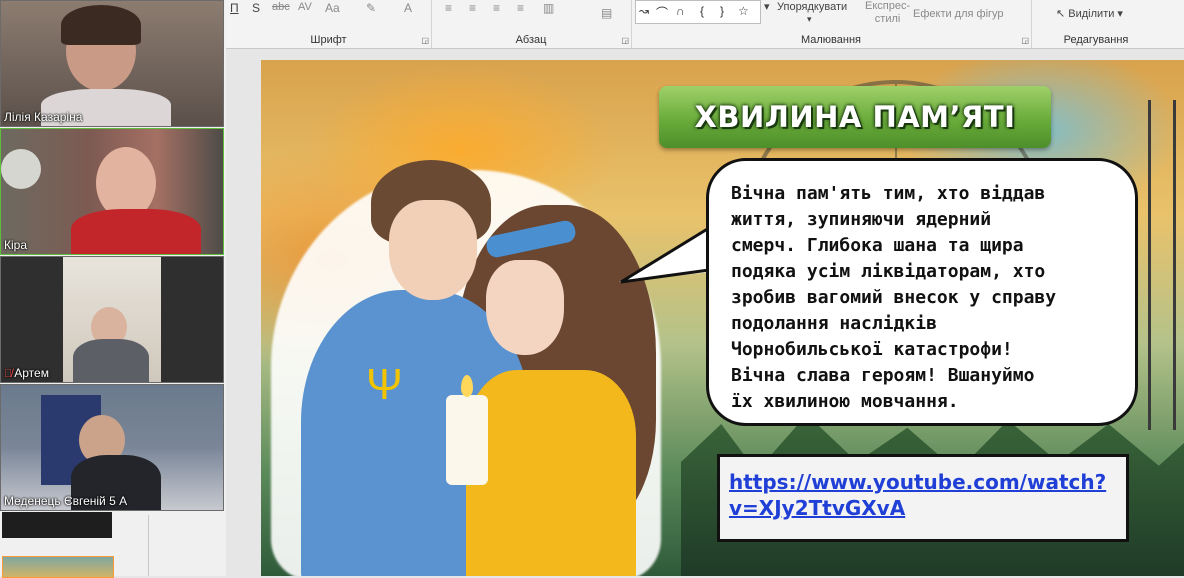 The height and width of the screenshot is (578, 1184). What do you see at coordinates (384, 384) in the screenshot?
I see `trident-icon: Ψ` at bounding box center [384, 384].